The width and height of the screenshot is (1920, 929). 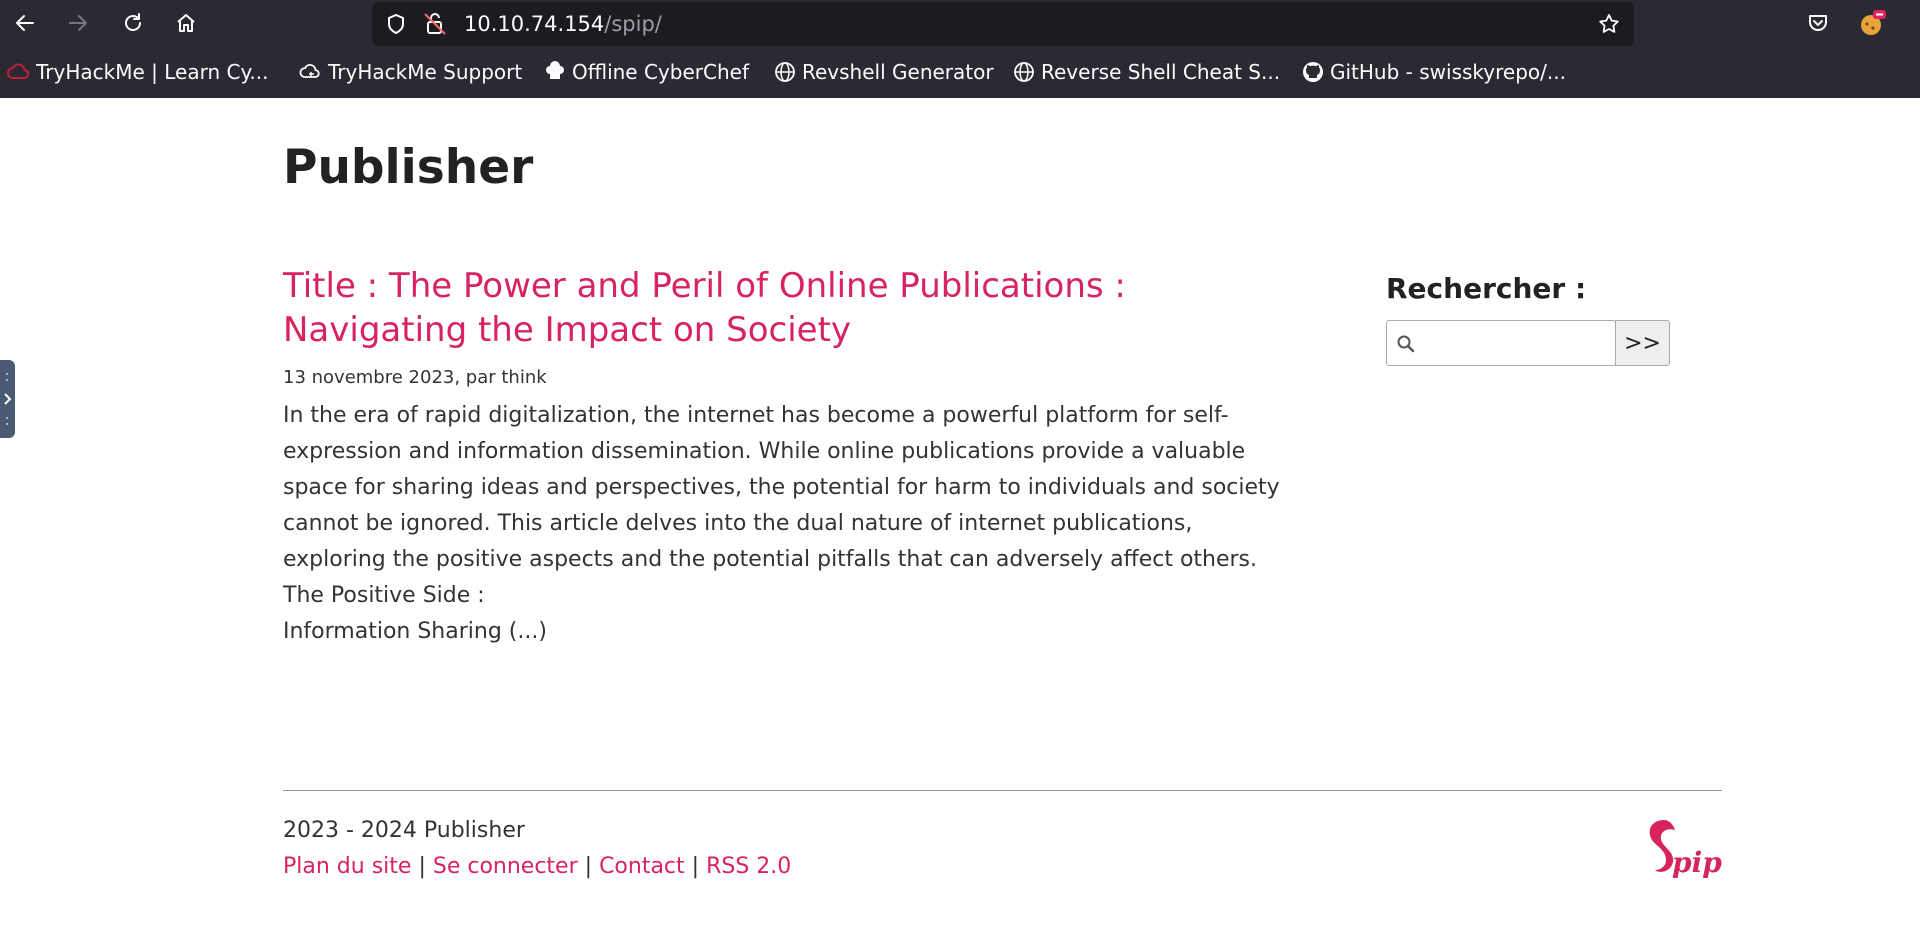 What do you see at coordinates (1642, 343) in the screenshot?
I see `search-submit-button: >>` at bounding box center [1642, 343].